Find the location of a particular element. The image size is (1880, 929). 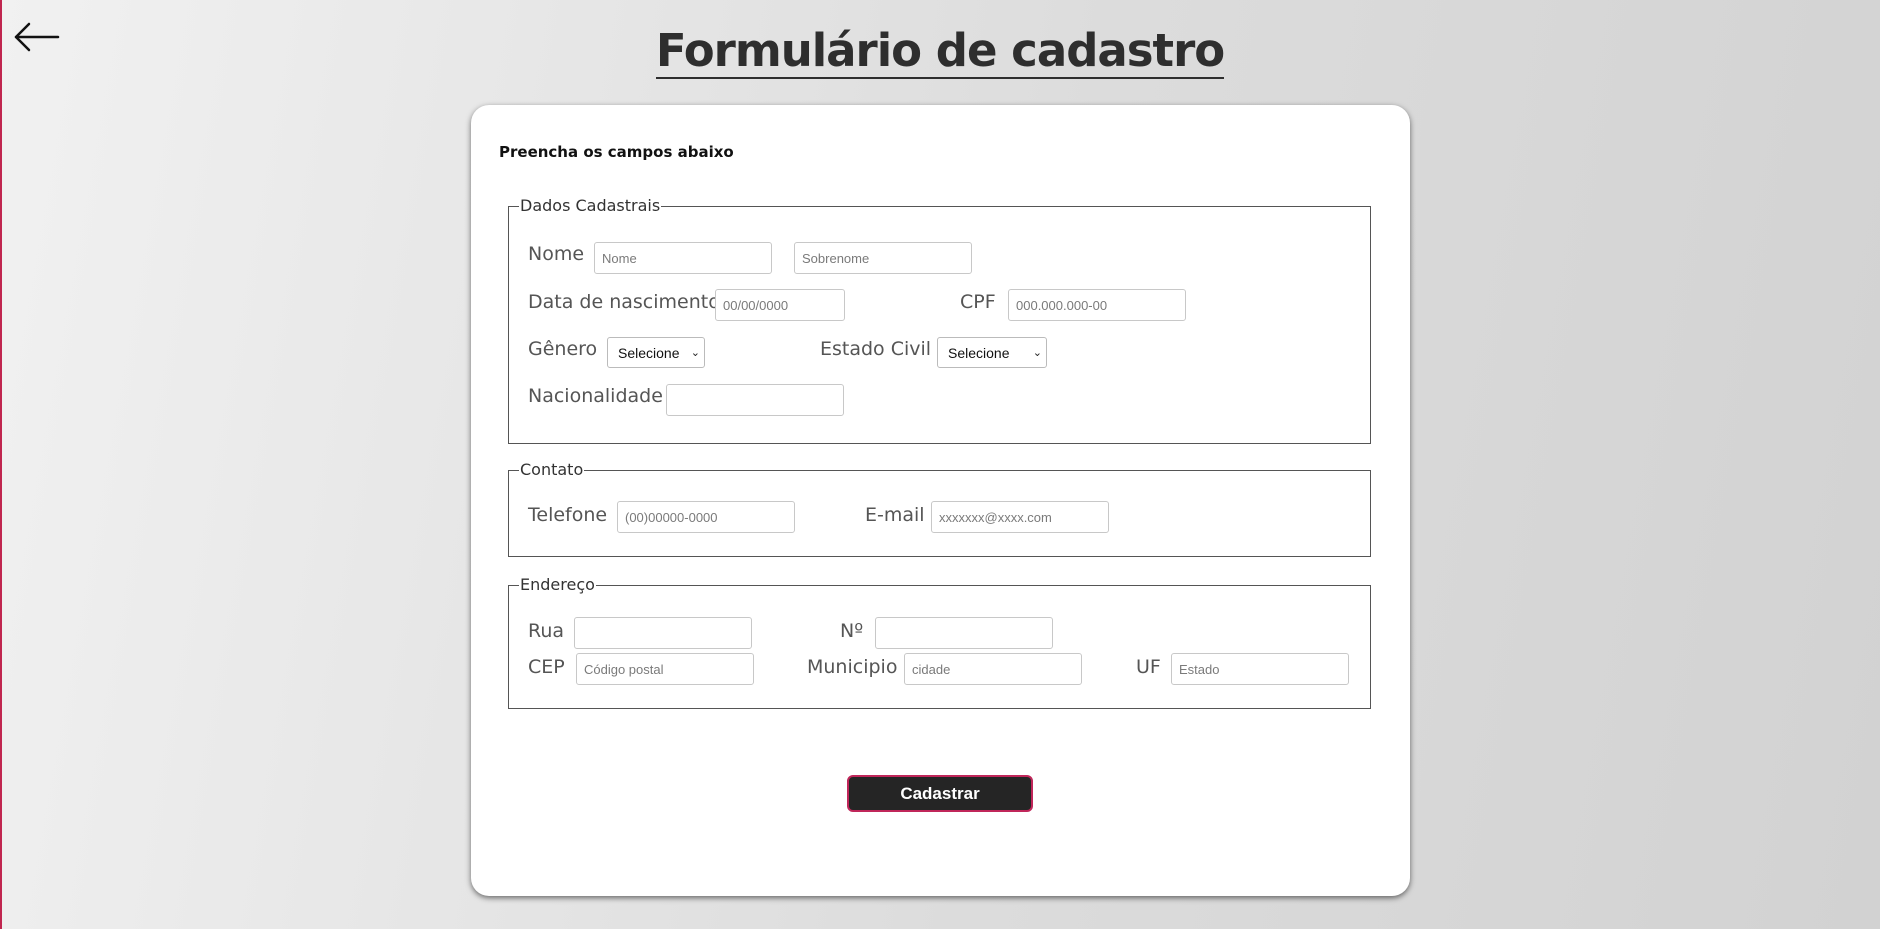

municipio-label: Municipio is located at coordinates (852, 667).